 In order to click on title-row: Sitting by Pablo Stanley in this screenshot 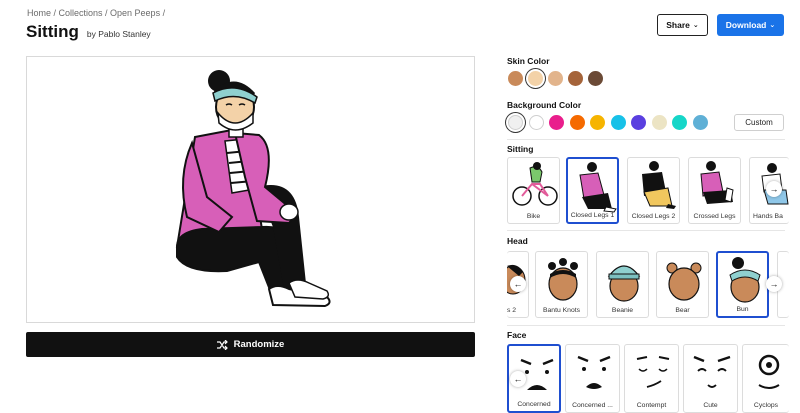, I will do `click(88, 32)`.